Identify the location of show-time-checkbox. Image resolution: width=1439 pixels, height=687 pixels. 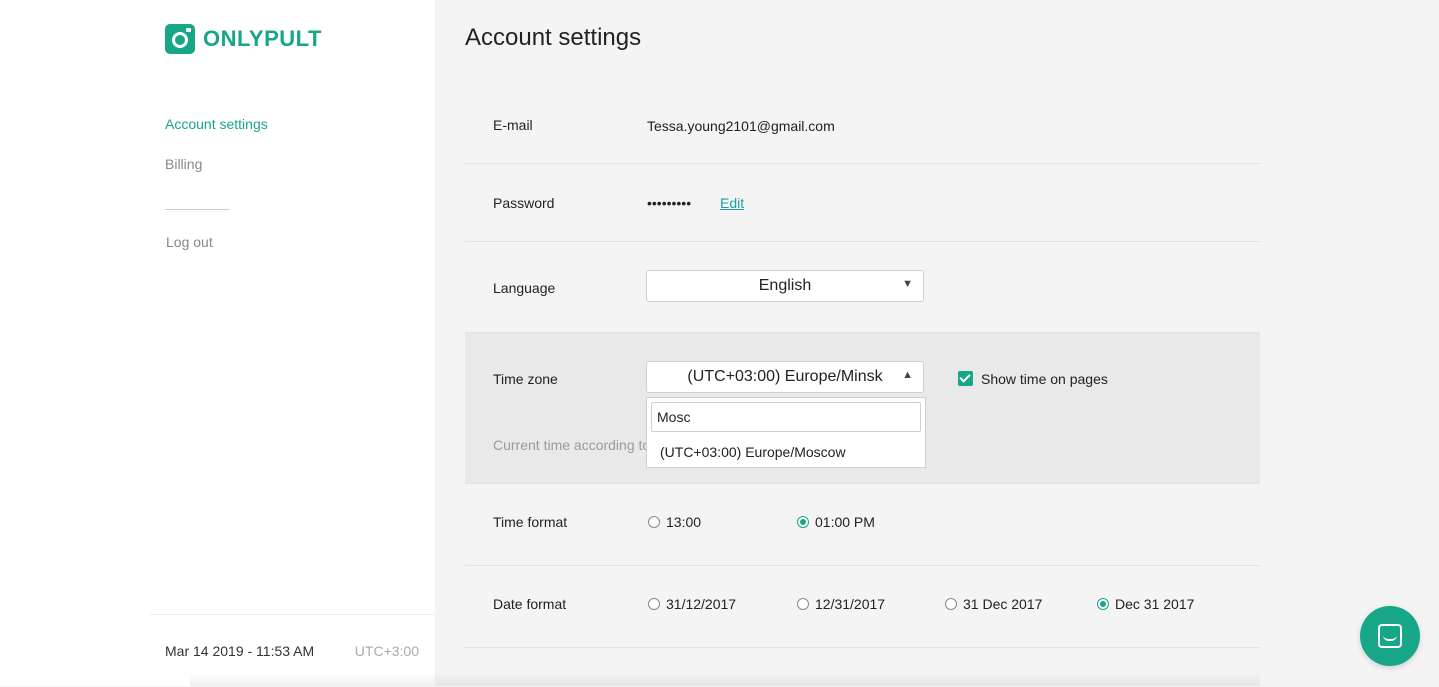
(965, 378).